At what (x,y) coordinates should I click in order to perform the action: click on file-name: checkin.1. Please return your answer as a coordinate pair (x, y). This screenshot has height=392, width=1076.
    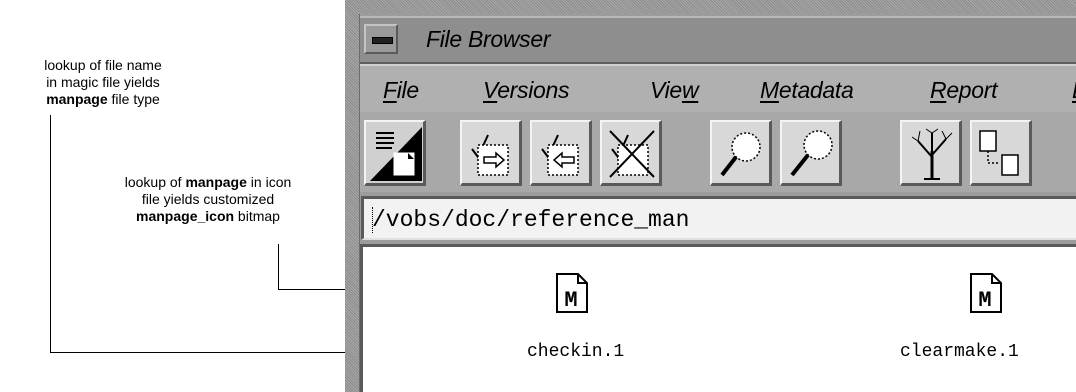
    Looking at the image, I should click on (576, 352).